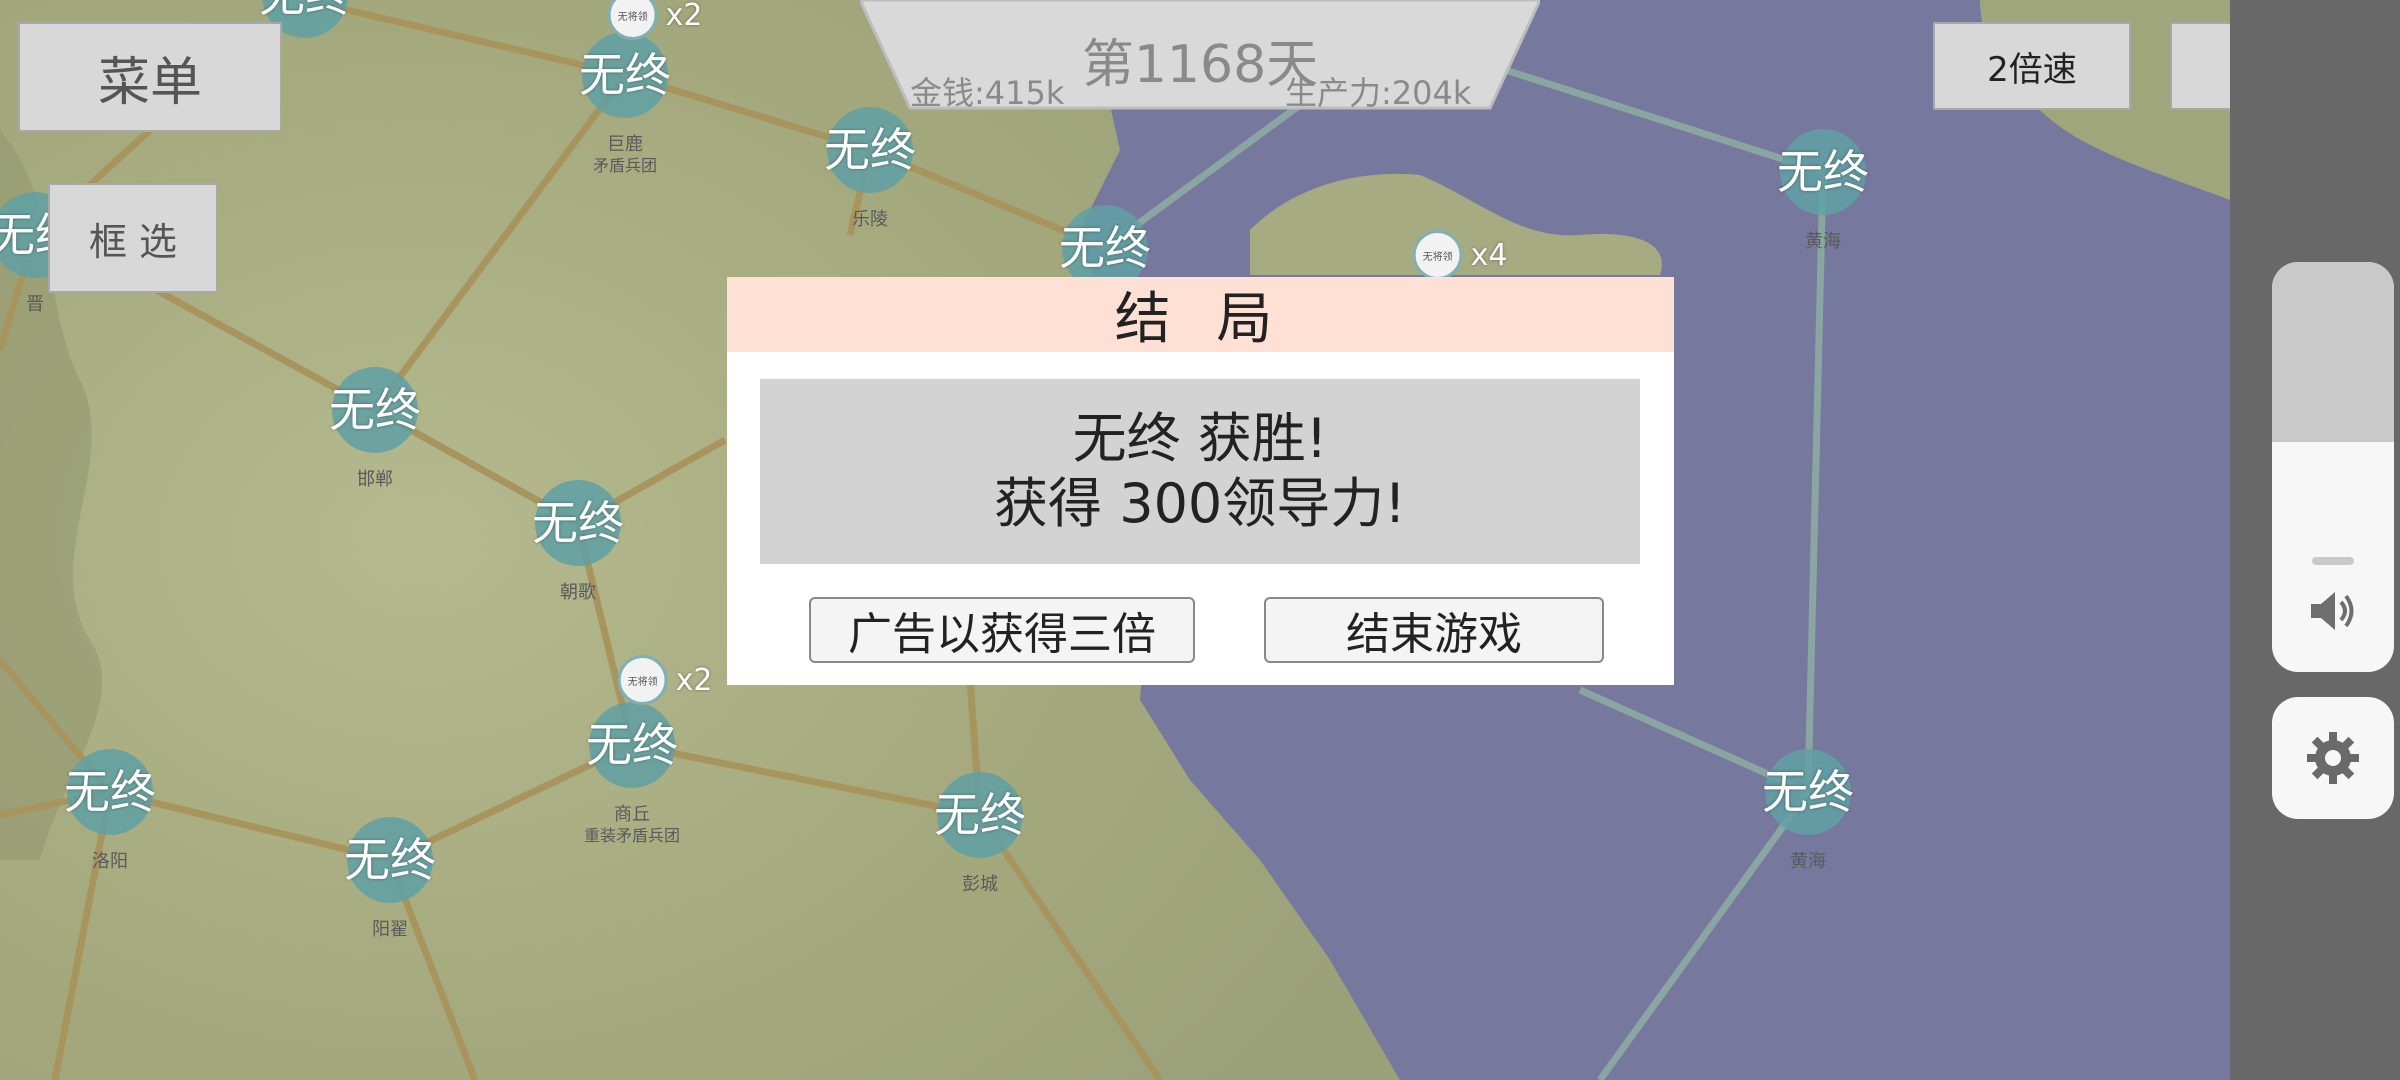 This screenshot has width=2400, height=1080. I want to click on end-game-button: 结束游戏, so click(1434, 630).